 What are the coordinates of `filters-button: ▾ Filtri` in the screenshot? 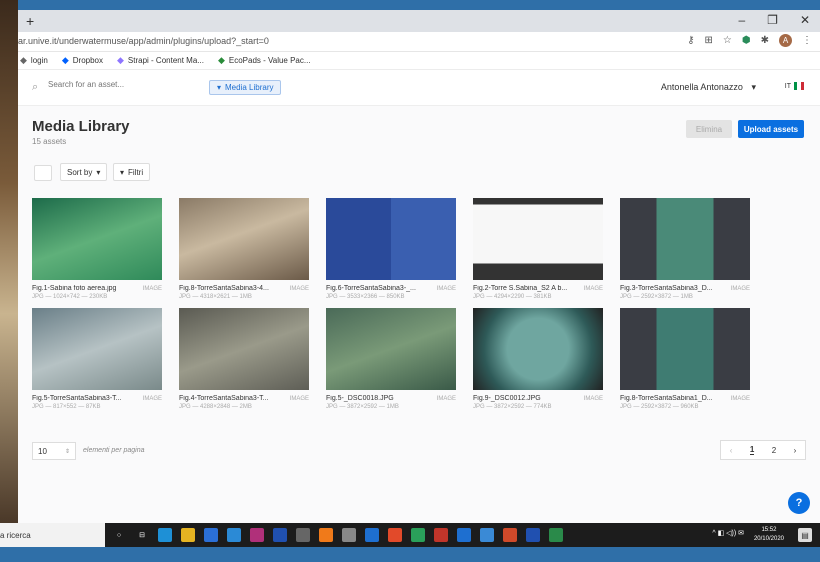 It's located at (132, 172).